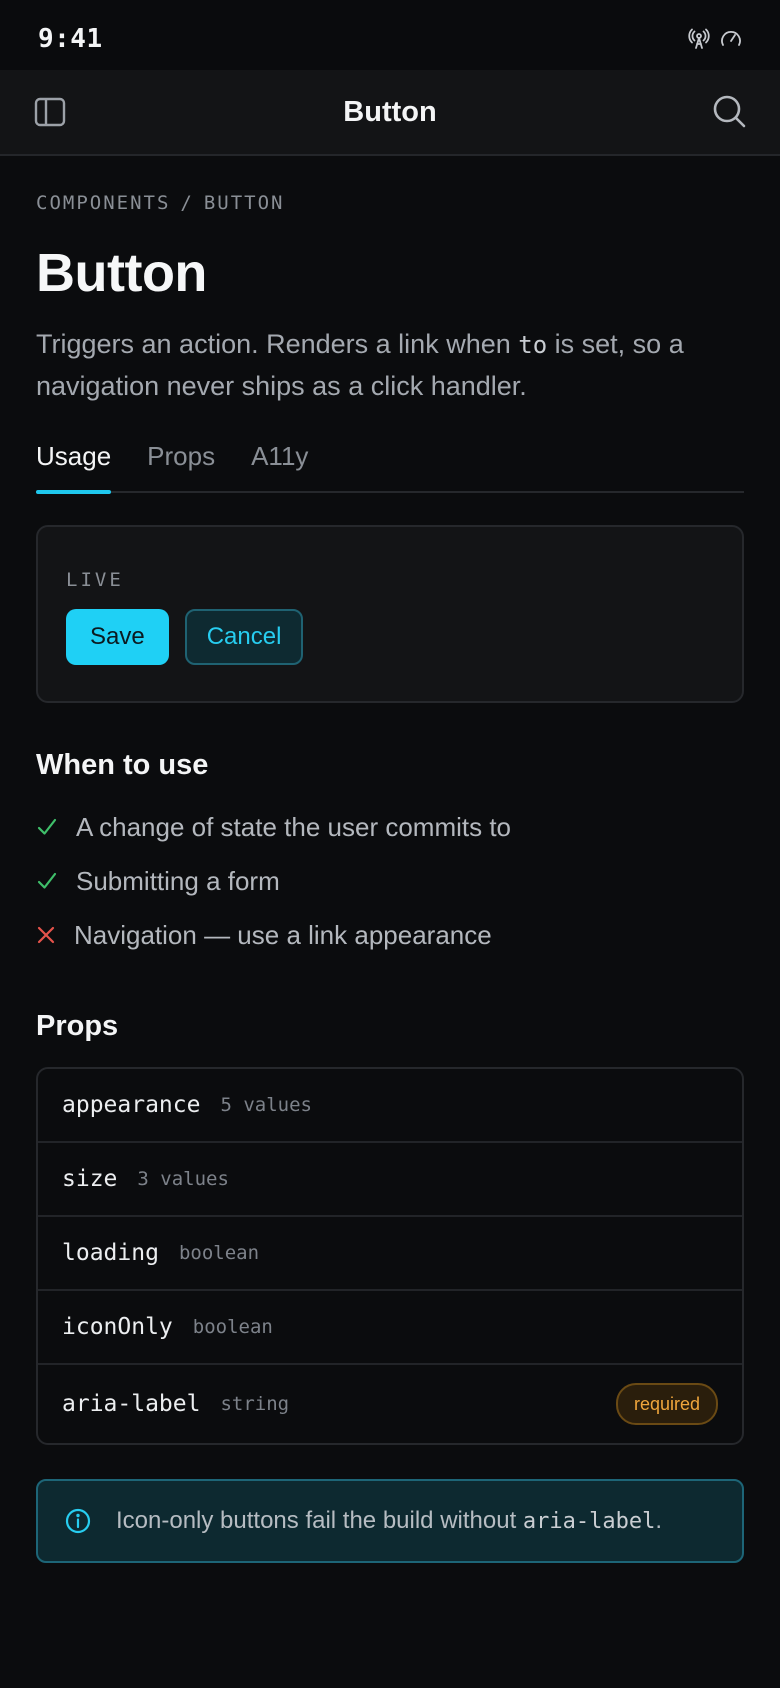  I want to click on tab-props: Props, so click(181, 462).